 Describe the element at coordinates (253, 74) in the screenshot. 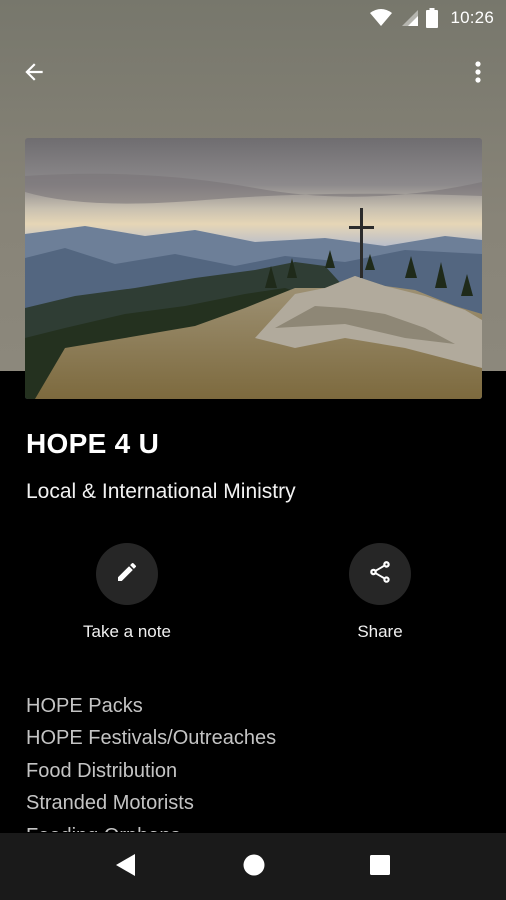

I see `toolbar` at that location.